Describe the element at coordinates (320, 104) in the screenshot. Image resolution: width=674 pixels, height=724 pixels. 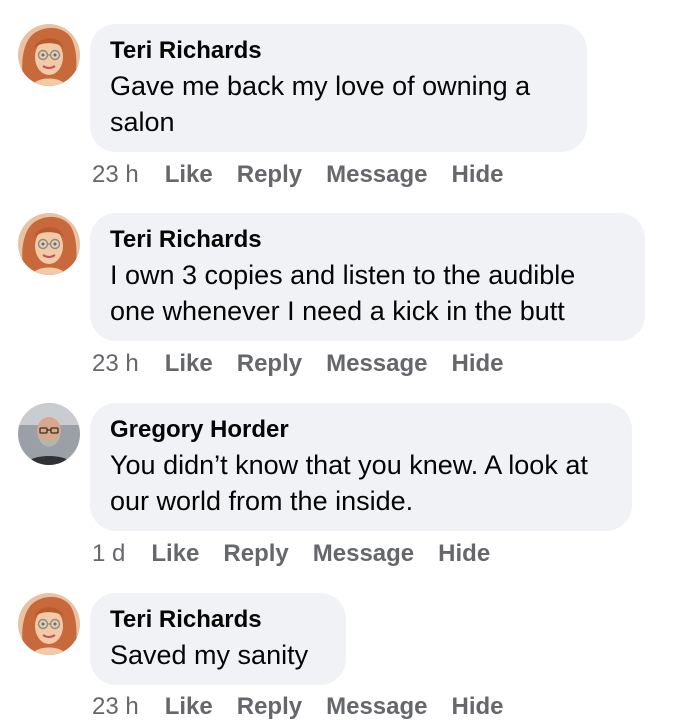
I see `comment-text: Gave me back my love of owning a salon` at that location.